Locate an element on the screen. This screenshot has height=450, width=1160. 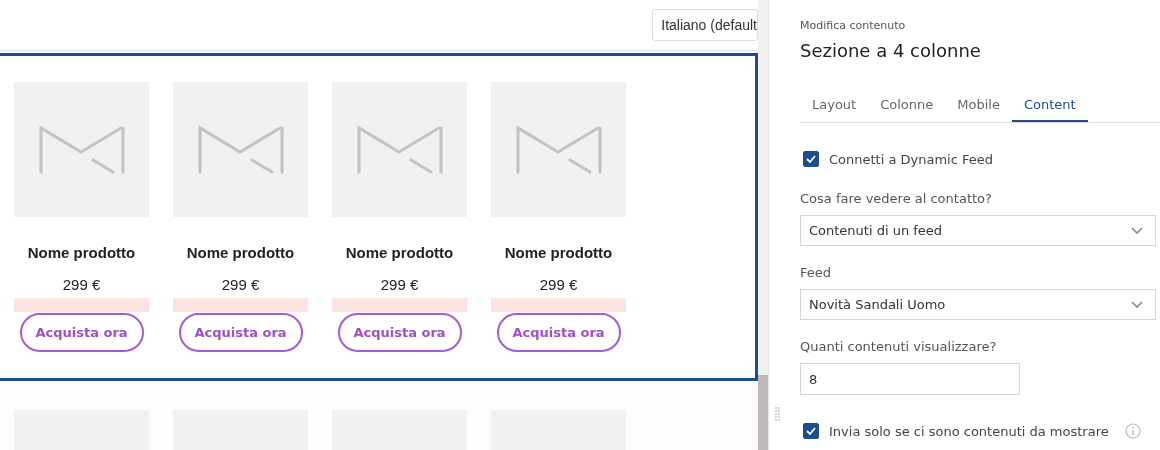
panel-title: Sezione a 4 colonne is located at coordinates (891, 50).